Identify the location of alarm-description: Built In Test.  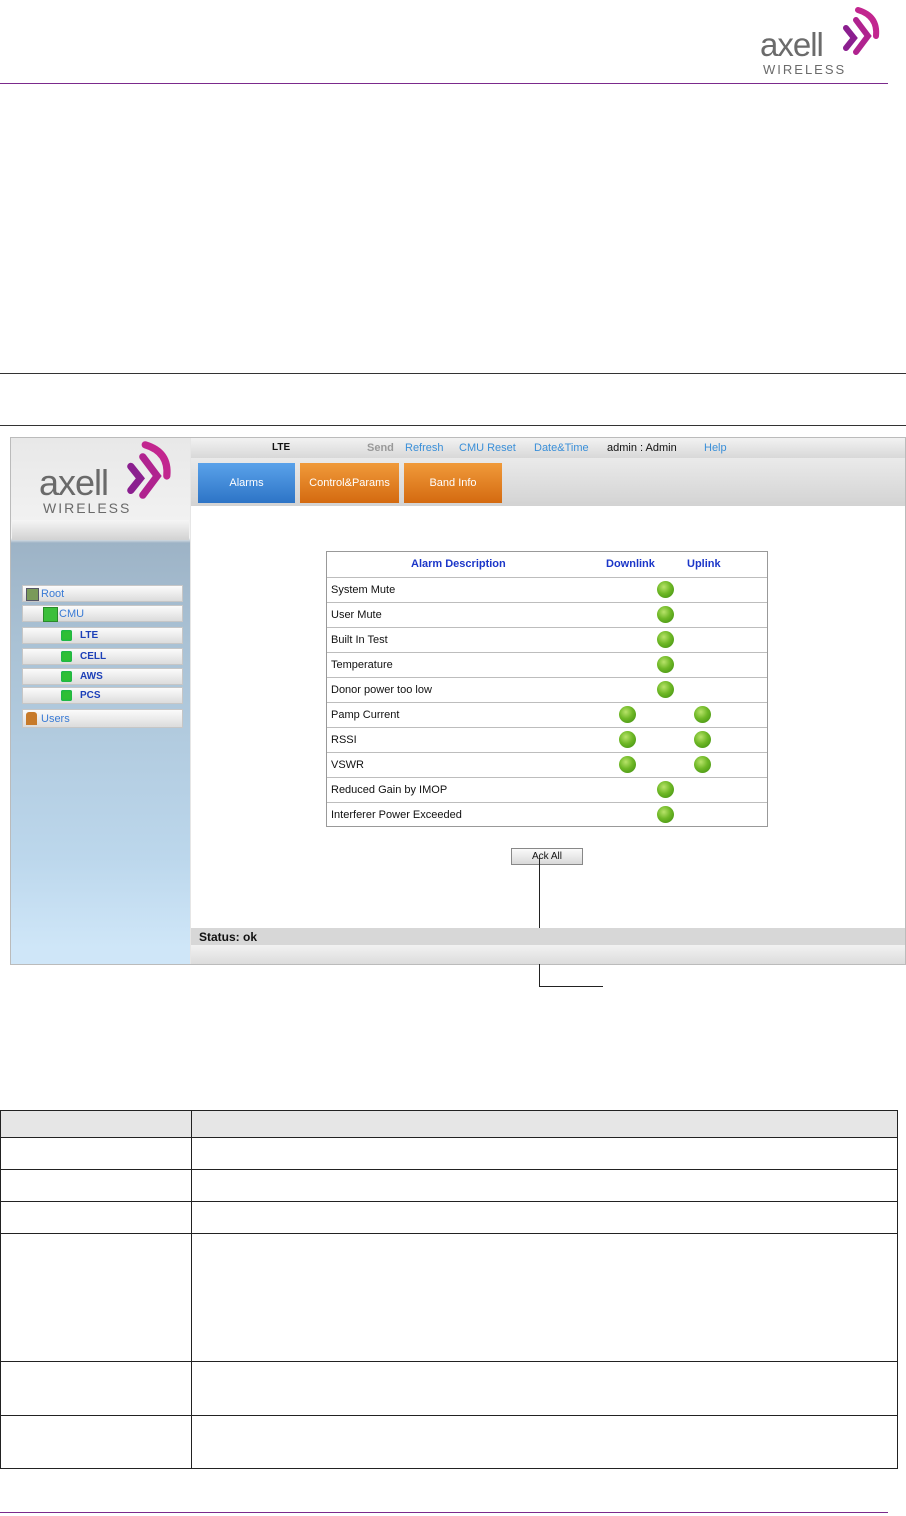
(359, 640).